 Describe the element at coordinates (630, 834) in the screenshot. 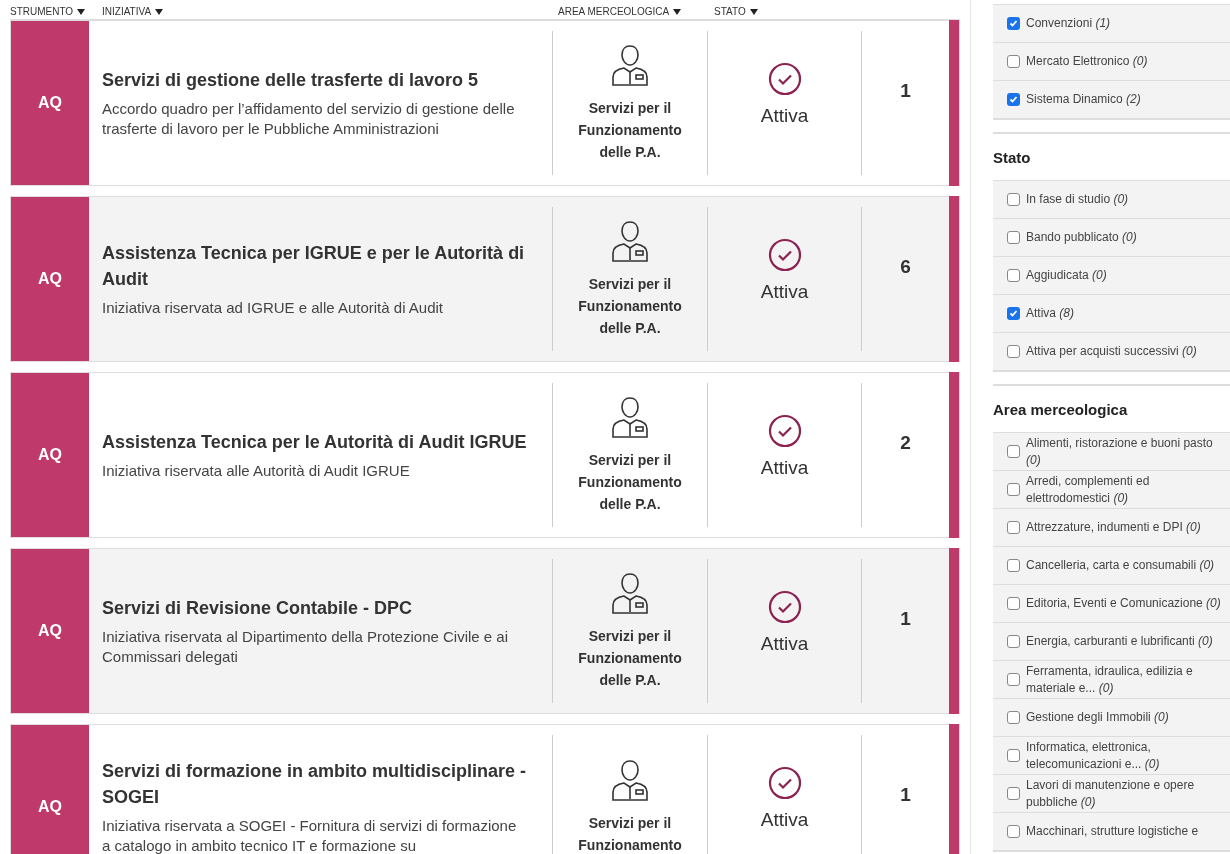

I see `area-label: Servizi per il Funzionamento` at that location.